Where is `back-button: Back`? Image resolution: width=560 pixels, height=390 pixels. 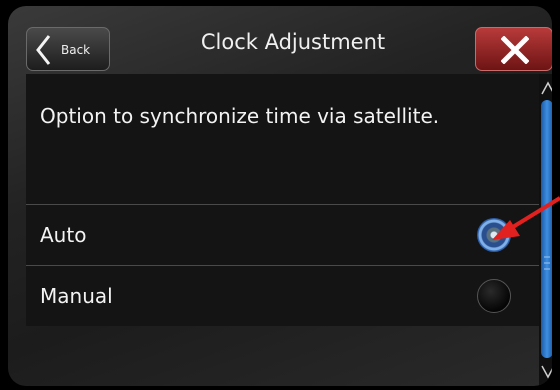
back-button: Back is located at coordinates (68, 49).